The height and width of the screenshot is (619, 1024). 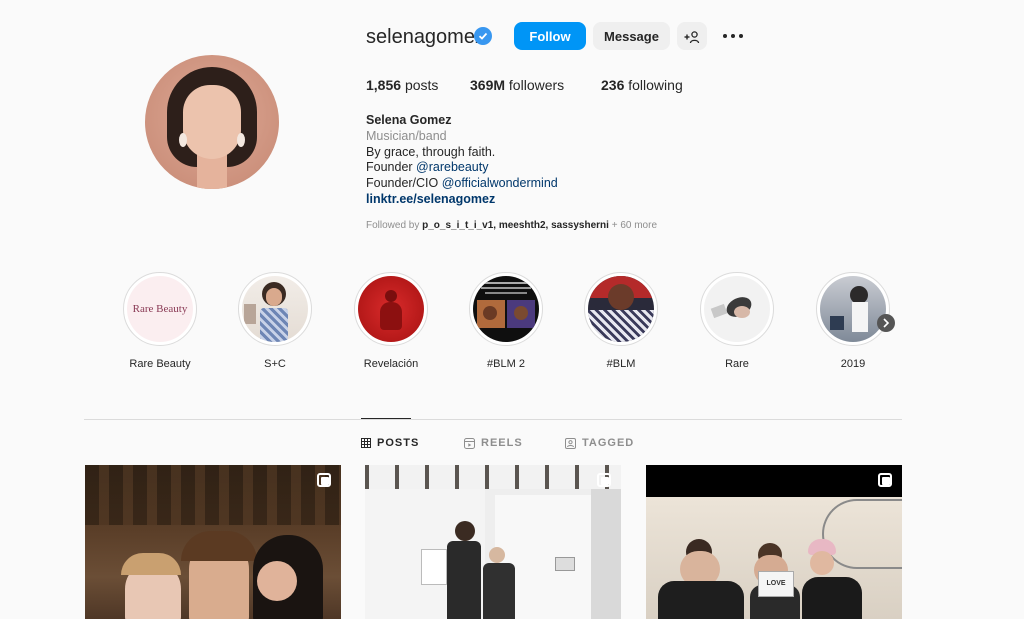 What do you see at coordinates (517, 85) in the screenshot?
I see `followers-stat: 369M followers` at bounding box center [517, 85].